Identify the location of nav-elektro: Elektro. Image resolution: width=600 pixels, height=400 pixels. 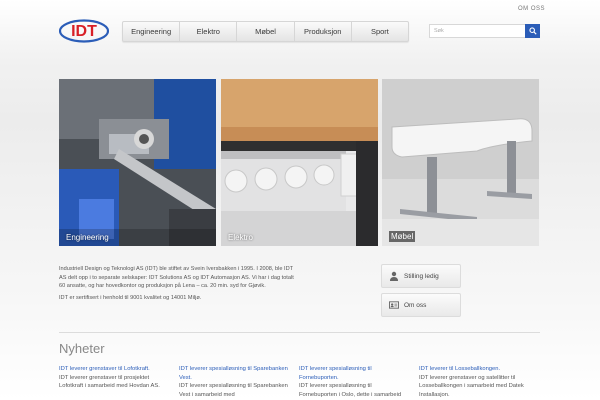
(209, 31).